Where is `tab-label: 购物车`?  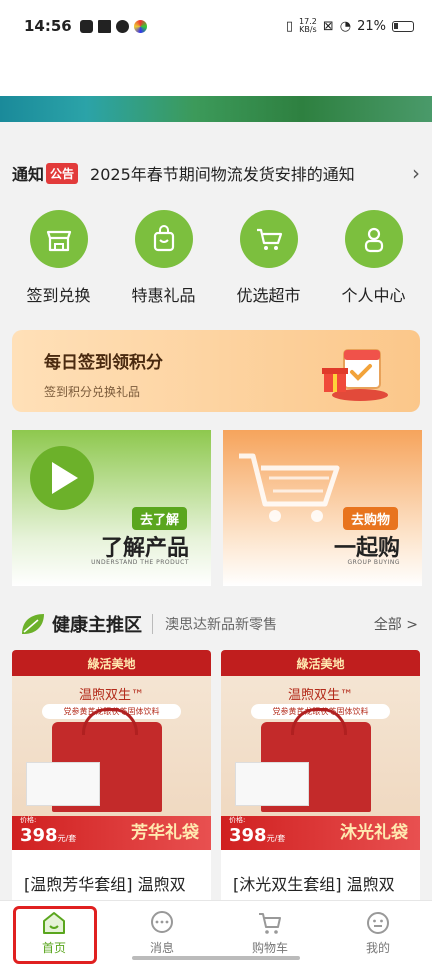
tab-label: 购物车 is located at coordinates (269, 947).